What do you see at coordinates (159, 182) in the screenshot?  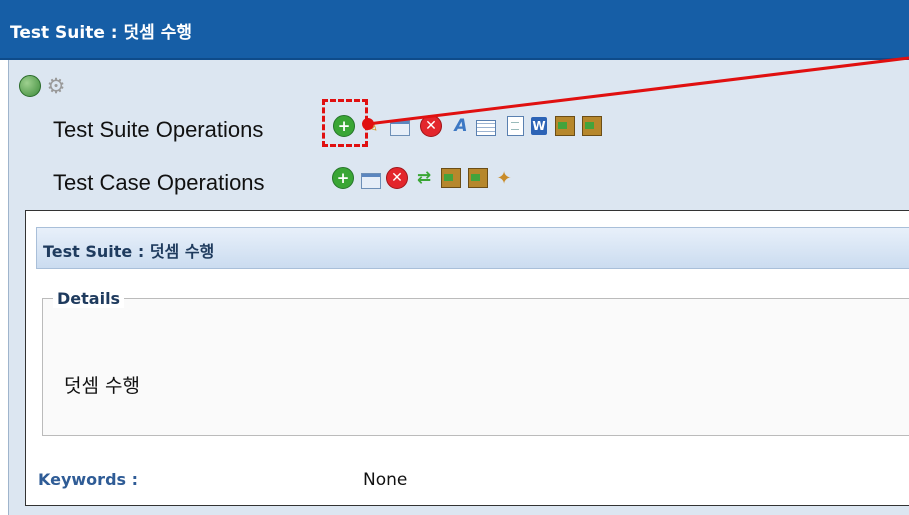 I see `case-operations-label: Test Case Operations` at bounding box center [159, 182].